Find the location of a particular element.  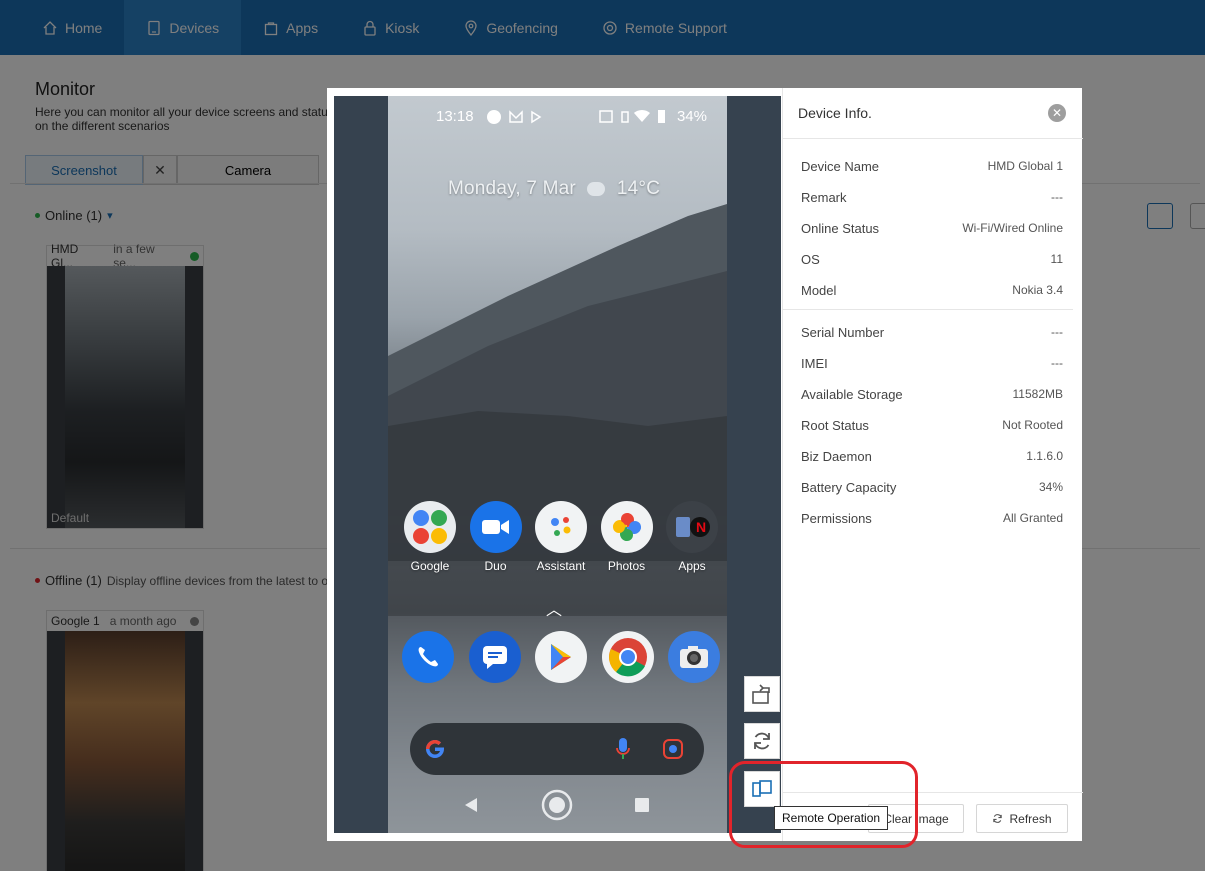

app-label: Duo is located at coordinates (495, 566).